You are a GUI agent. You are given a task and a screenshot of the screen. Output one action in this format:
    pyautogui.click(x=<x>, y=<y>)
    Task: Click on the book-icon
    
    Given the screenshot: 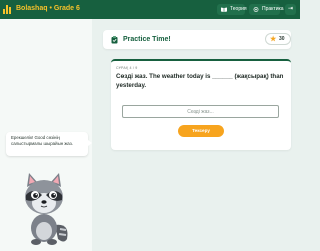 What is the action you would take?
    pyautogui.click(x=224, y=9)
    